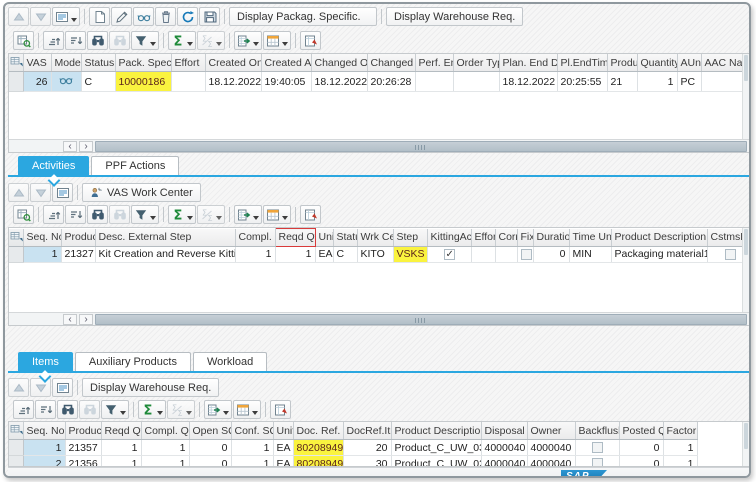 Image resolution: width=756 pixels, height=482 pixels. Describe the element at coordinates (367, 431) in the screenshot. I see `column-header: DocRef.Itm` at that location.